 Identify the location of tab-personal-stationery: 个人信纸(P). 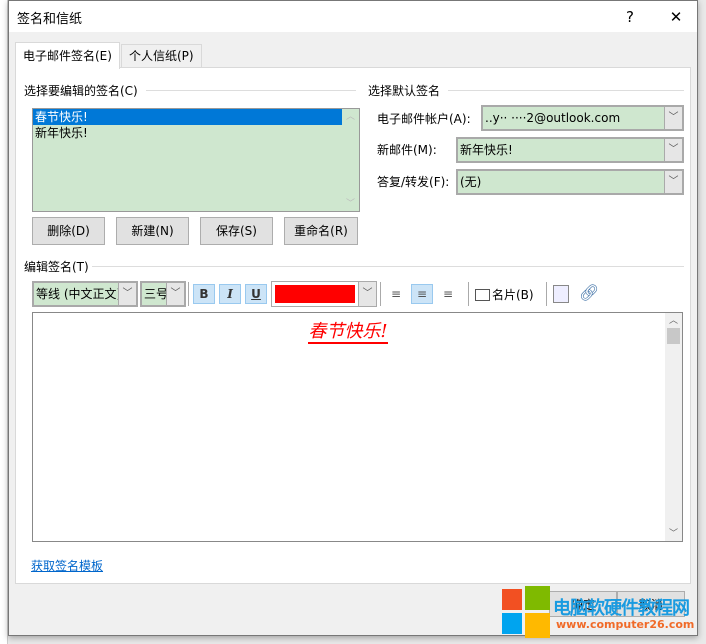
(161, 56).